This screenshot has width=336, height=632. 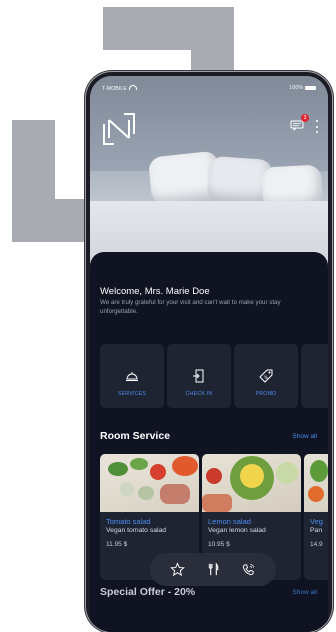 I want to click on partial-label: P, so click(x=314, y=394).